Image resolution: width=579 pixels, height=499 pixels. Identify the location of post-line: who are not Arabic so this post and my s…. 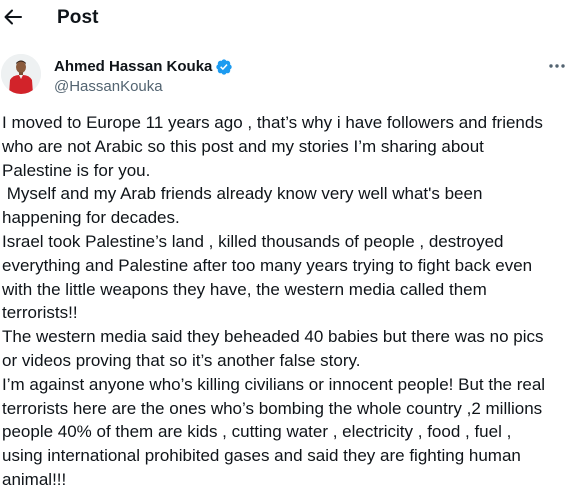
(243, 146).